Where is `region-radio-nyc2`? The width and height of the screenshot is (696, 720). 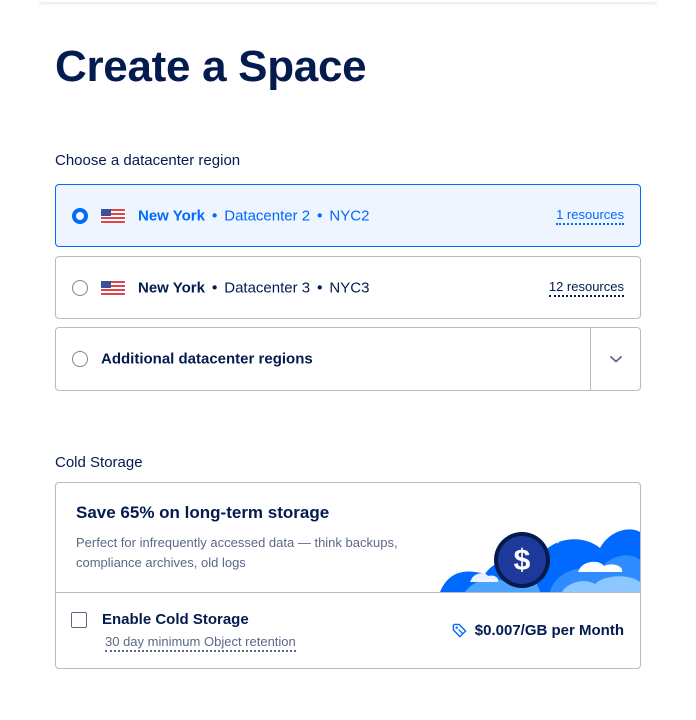 region-radio-nyc2 is located at coordinates (80, 215).